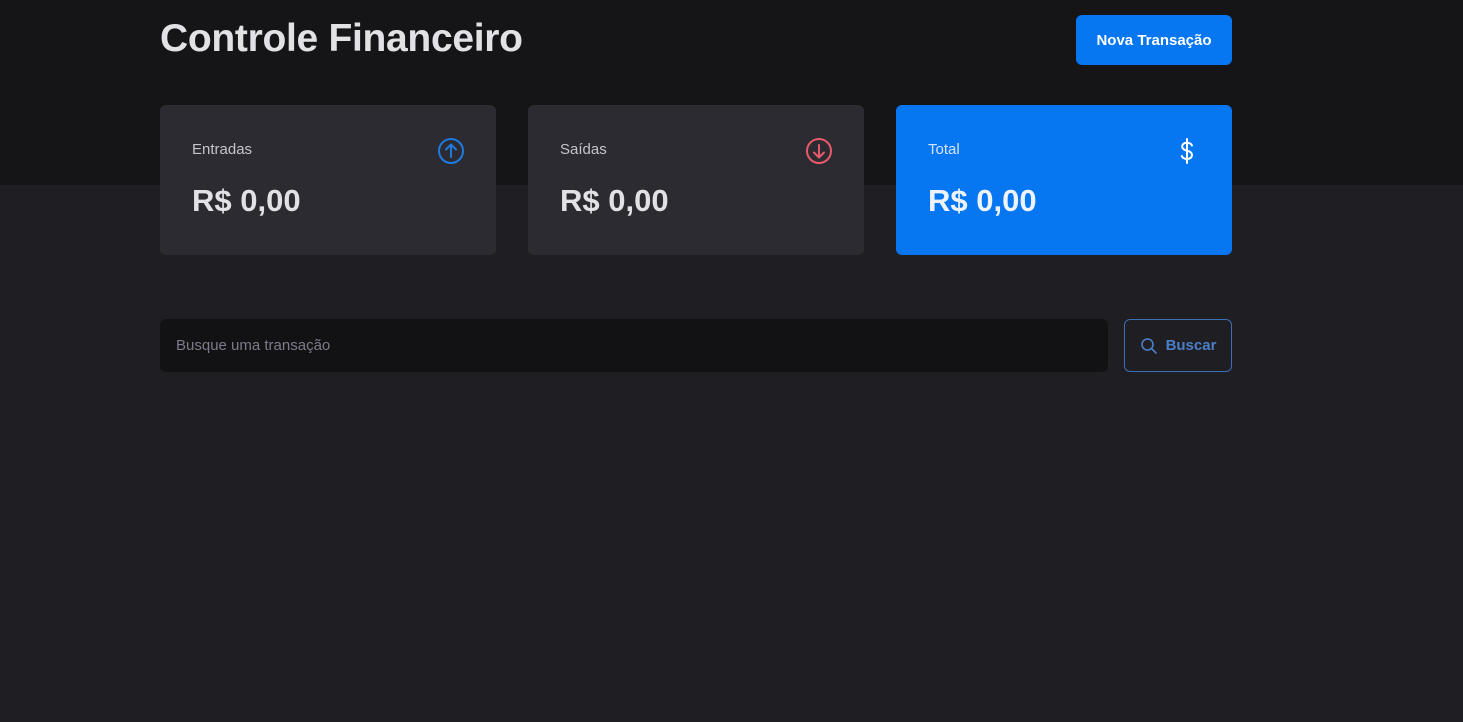  Describe the element at coordinates (614, 200) in the screenshot. I see `outcome-value: R$ 0,00` at that location.